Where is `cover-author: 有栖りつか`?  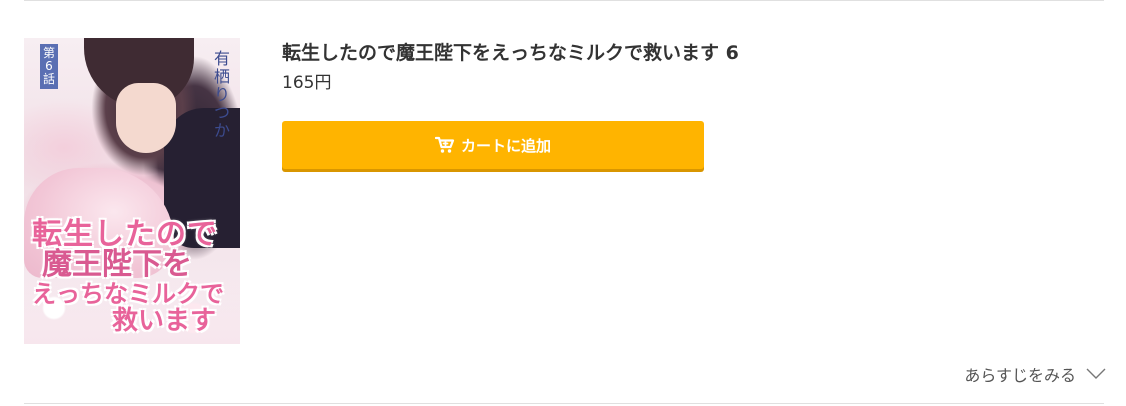
cover-author: 有栖りつか is located at coordinates (221, 94).